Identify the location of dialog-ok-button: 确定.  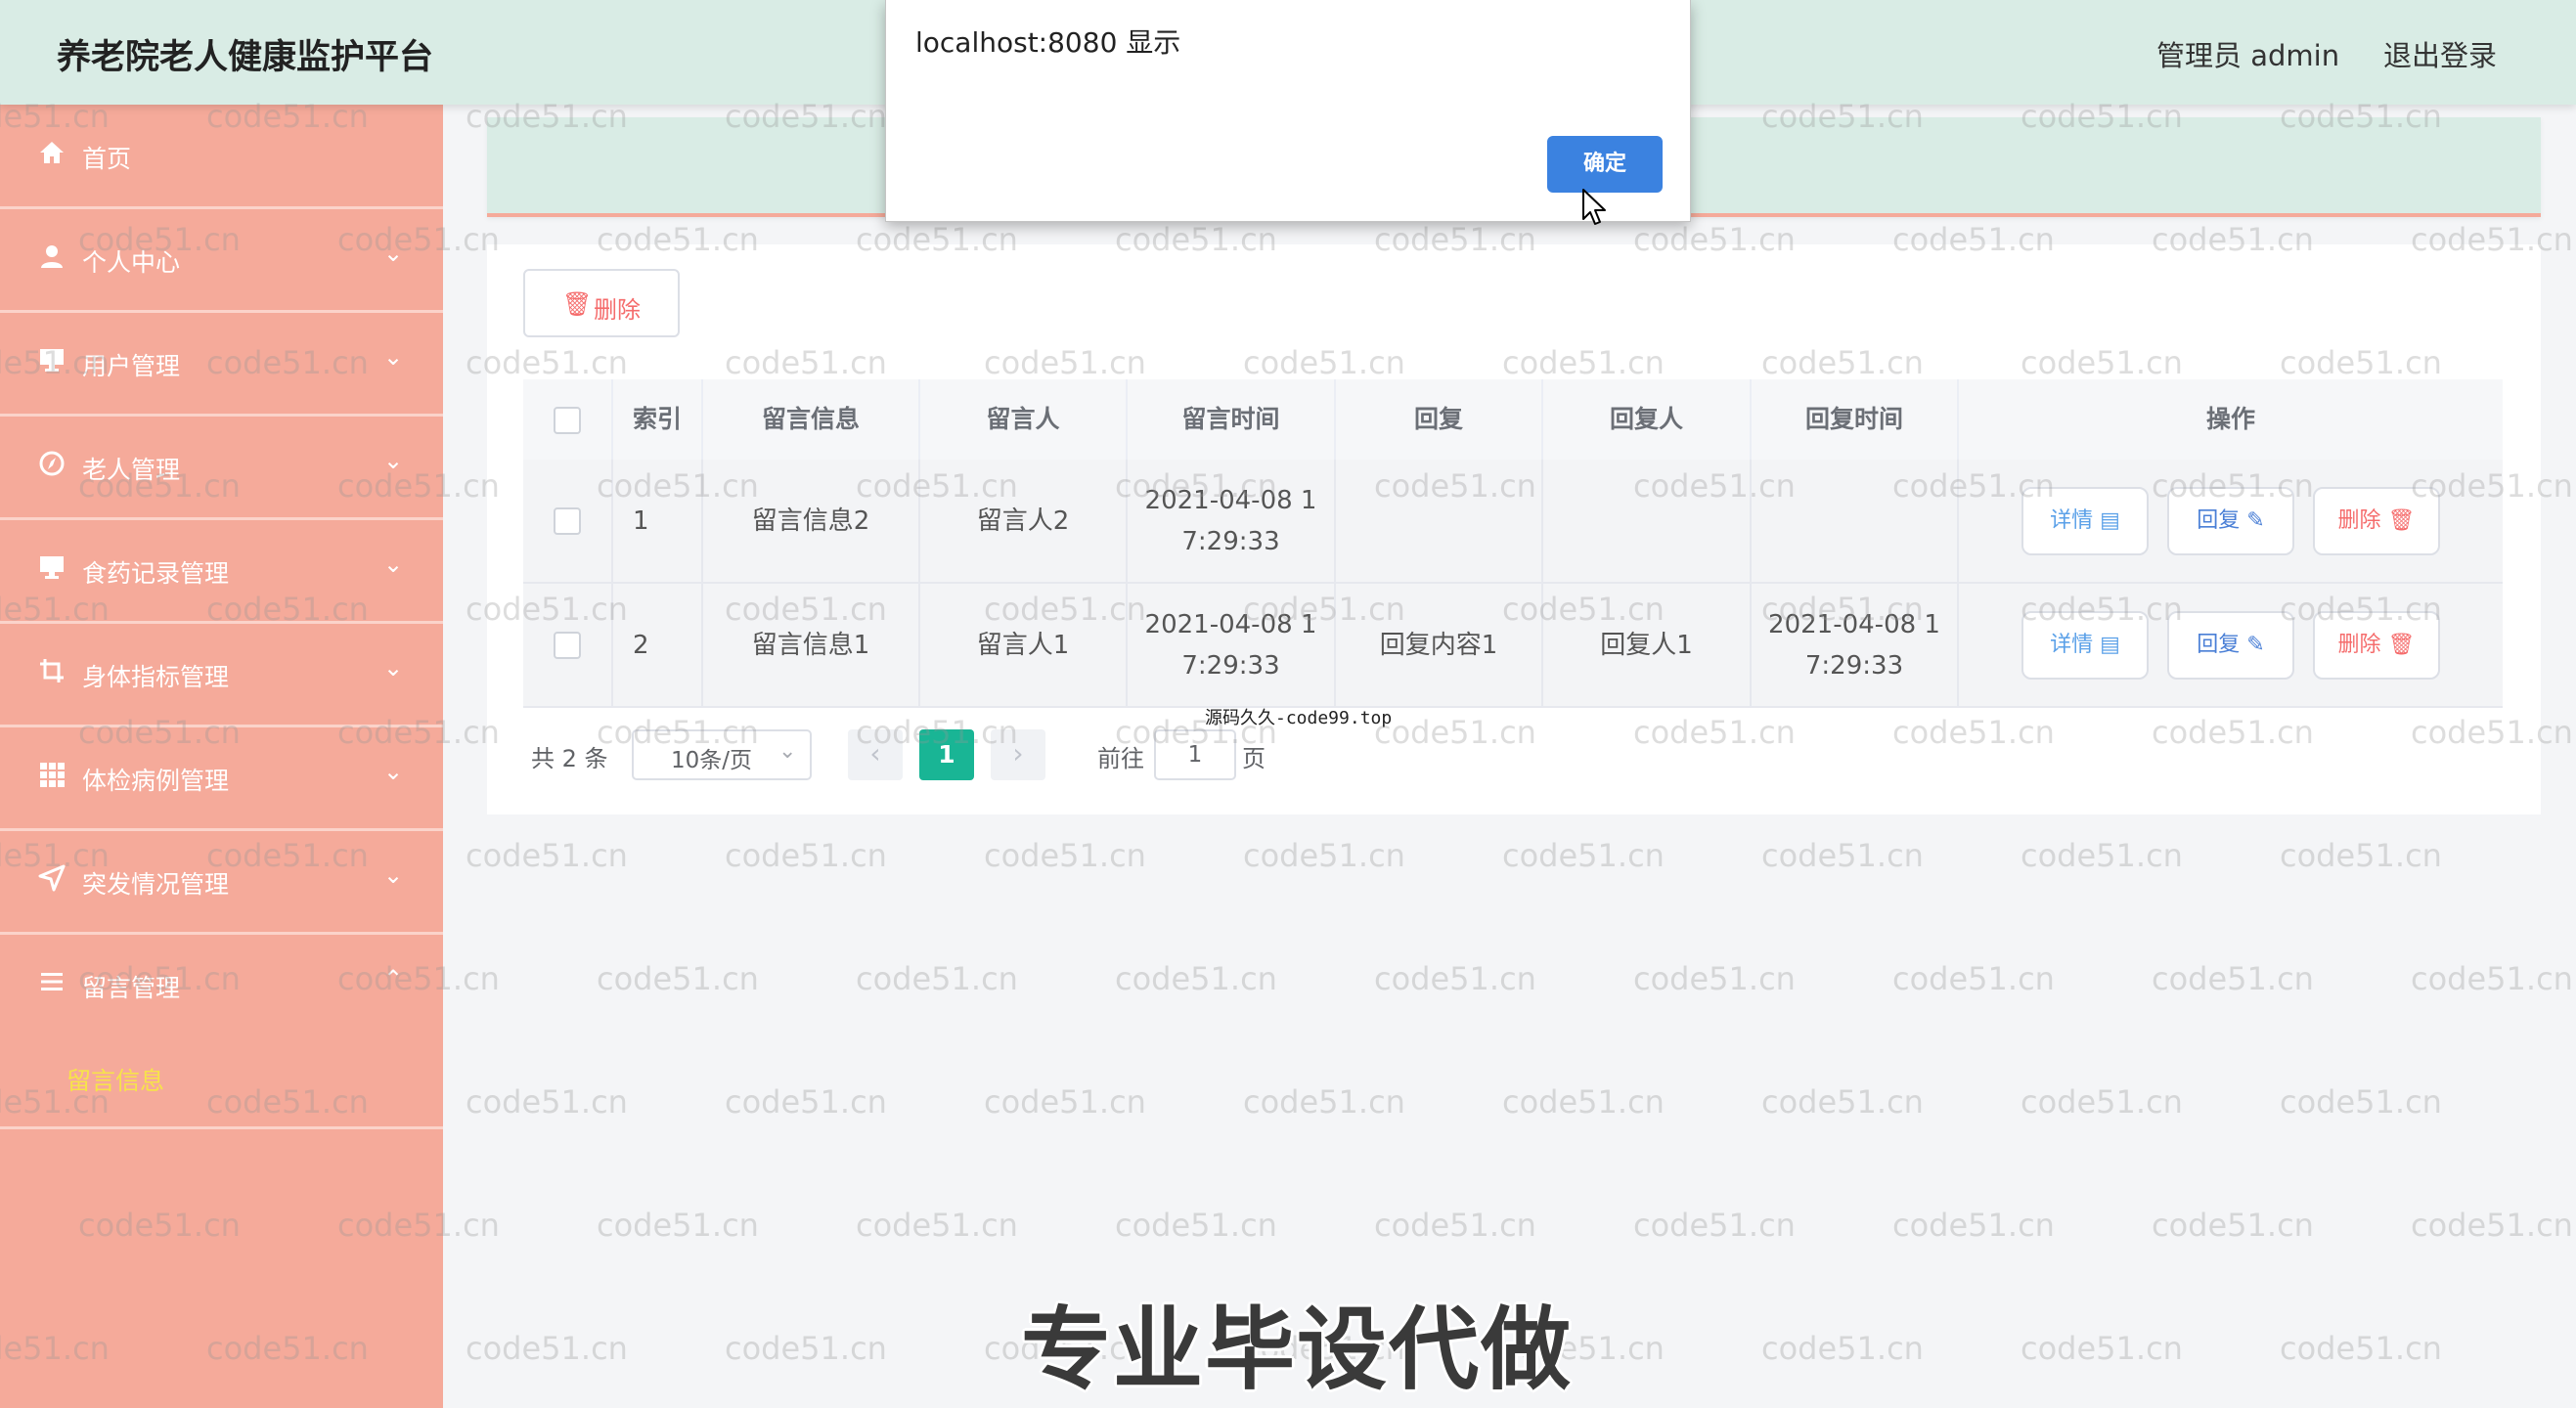
(1605, 164).